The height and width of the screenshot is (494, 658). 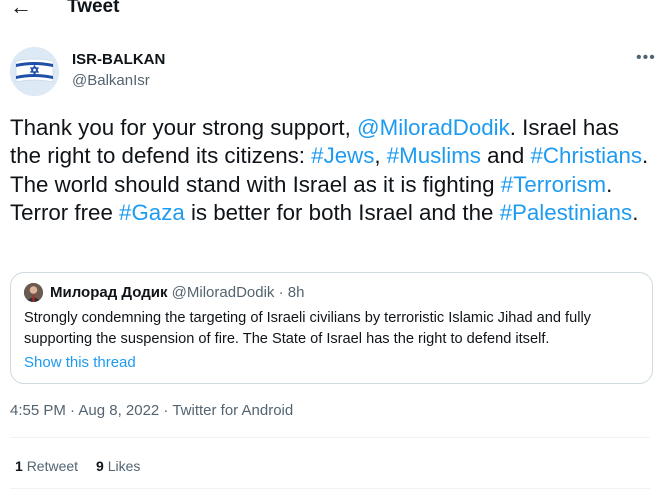 I want to click on tweet-text-segment: ., so click(x=635, y=212).